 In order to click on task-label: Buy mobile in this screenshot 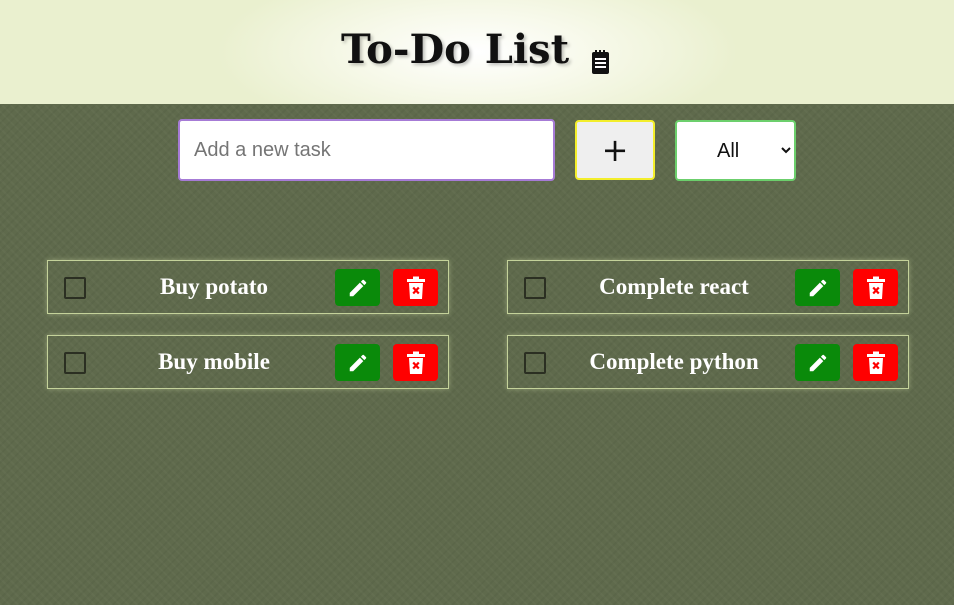, I will do `click(214, 361)`.